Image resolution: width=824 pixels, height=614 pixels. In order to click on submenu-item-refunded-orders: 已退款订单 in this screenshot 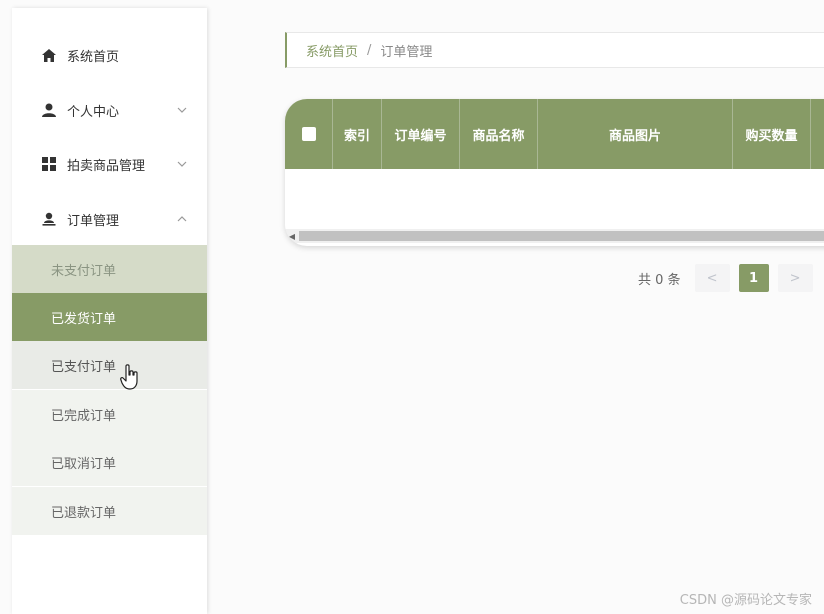, I will do `click(109, 511)`.